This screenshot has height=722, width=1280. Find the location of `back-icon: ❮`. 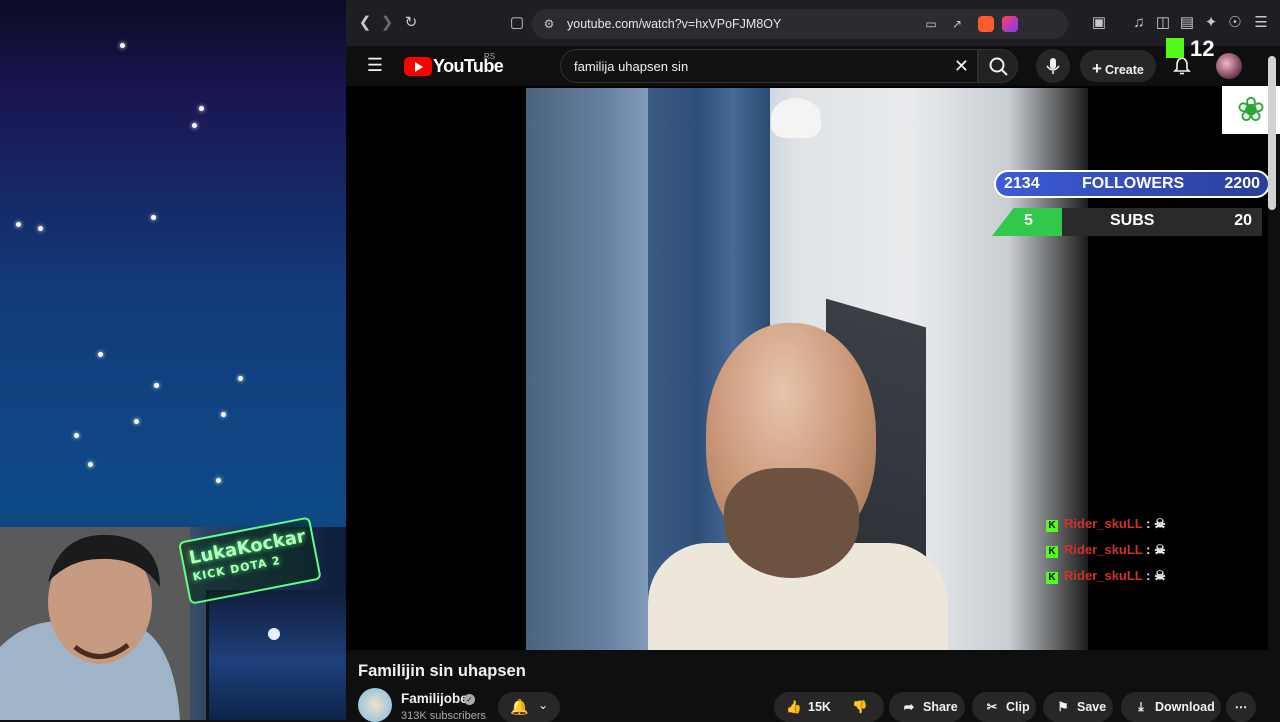

back-icon: ❮ is located at coordinates (365, 23).